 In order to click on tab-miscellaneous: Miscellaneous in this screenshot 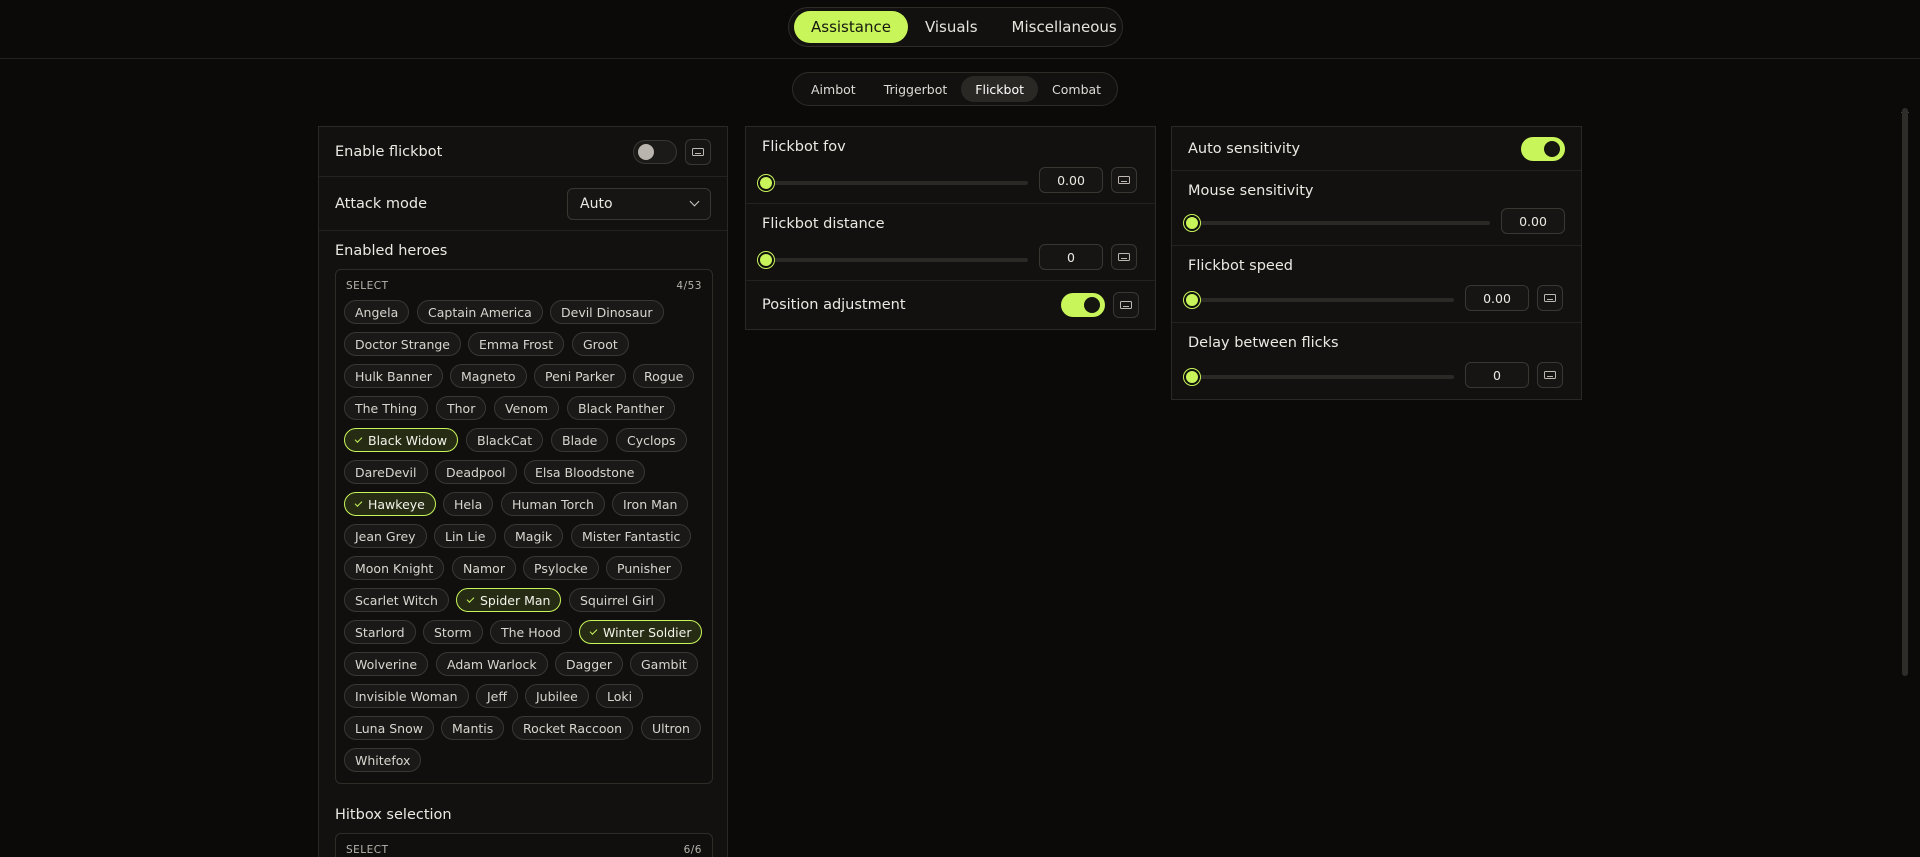, I will do `click(1064, 27)`.